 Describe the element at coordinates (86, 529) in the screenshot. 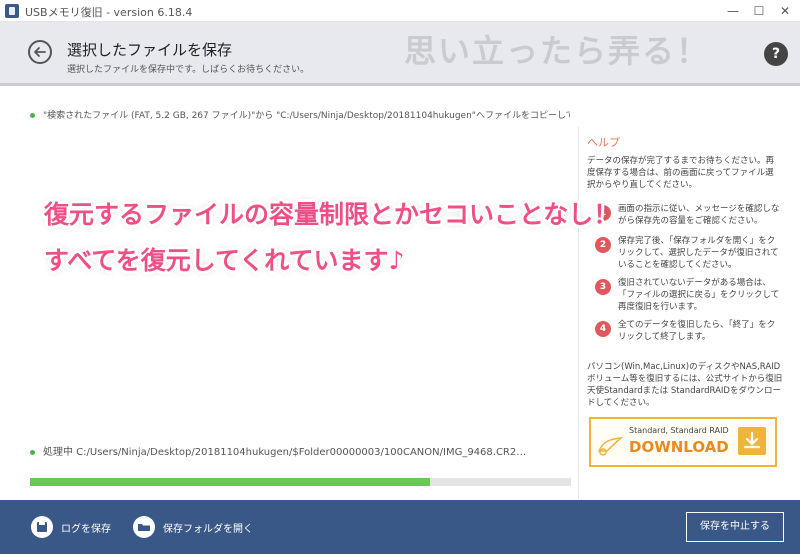

I see `save-log-label: ログを保存` at that location.